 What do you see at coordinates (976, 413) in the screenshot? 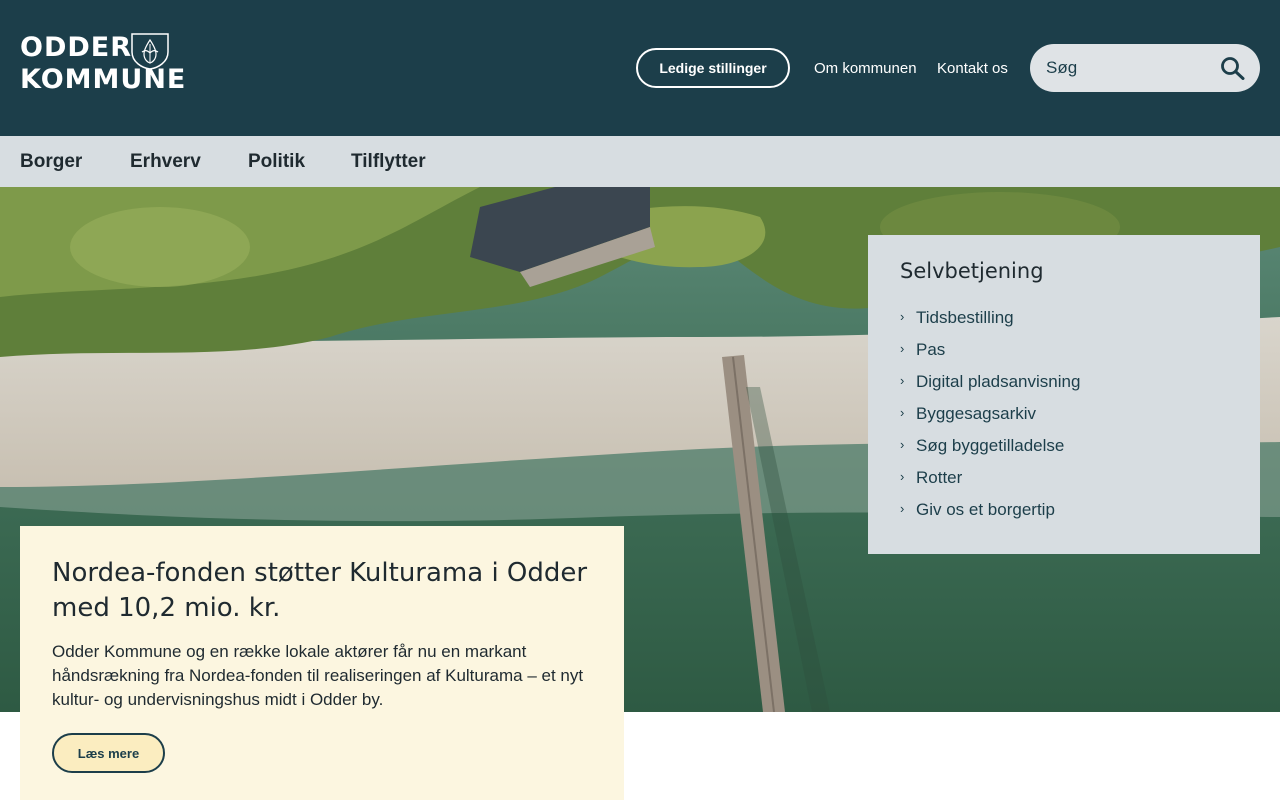
I see `self-service-label: Byggesagsarkiv` at bounding box center [976, 413].